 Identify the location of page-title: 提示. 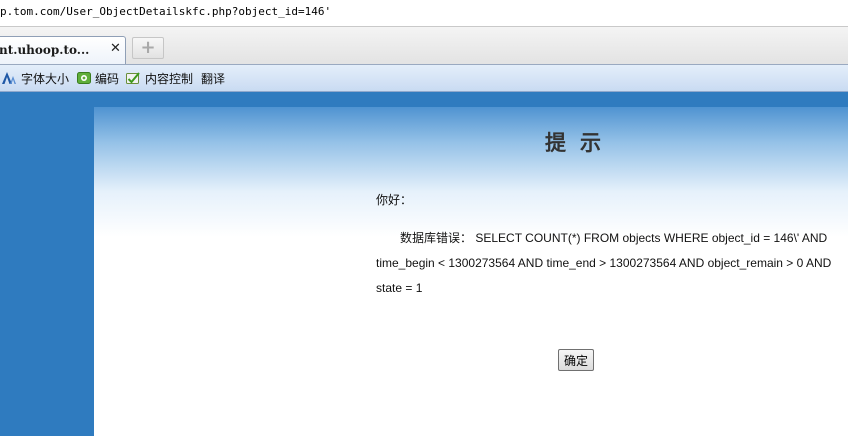
(580, 142).